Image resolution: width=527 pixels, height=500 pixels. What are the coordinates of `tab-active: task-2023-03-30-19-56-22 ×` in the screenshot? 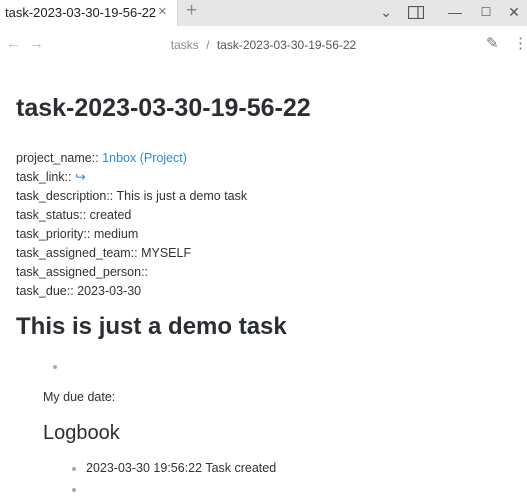 It's located at (89, 13).